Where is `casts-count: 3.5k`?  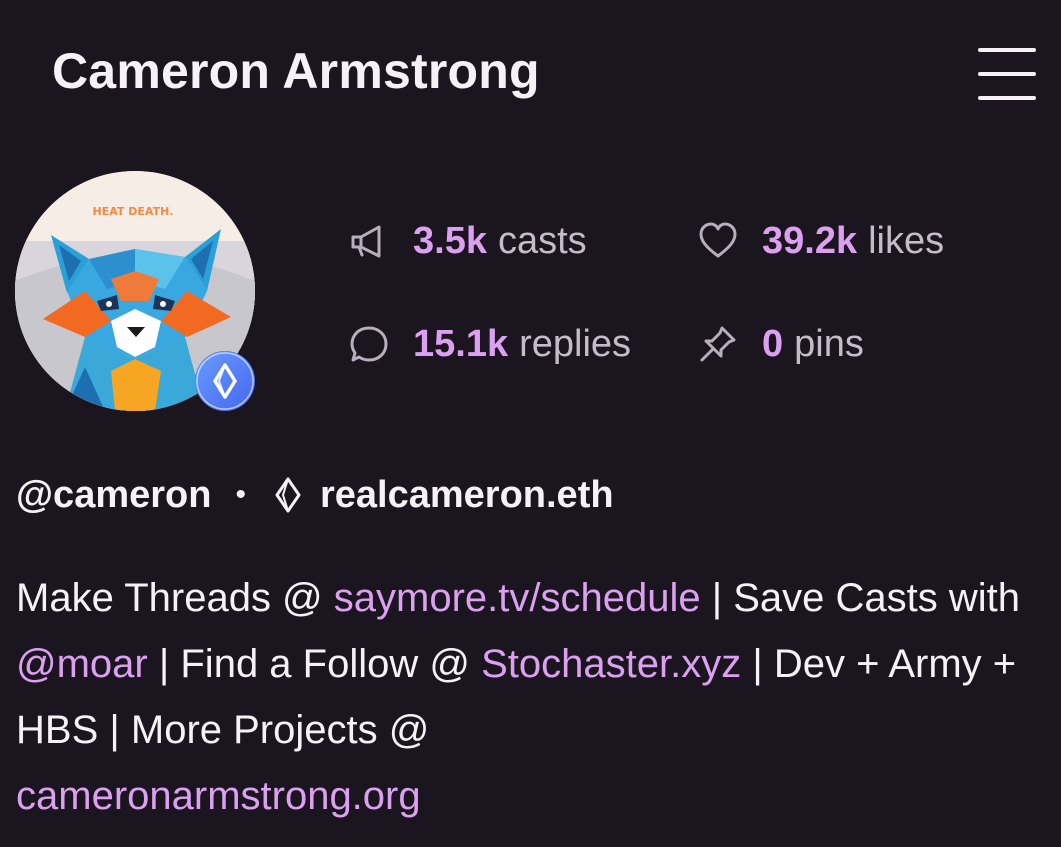 casts-count: 3.5k is located at coordinates (450, 240).